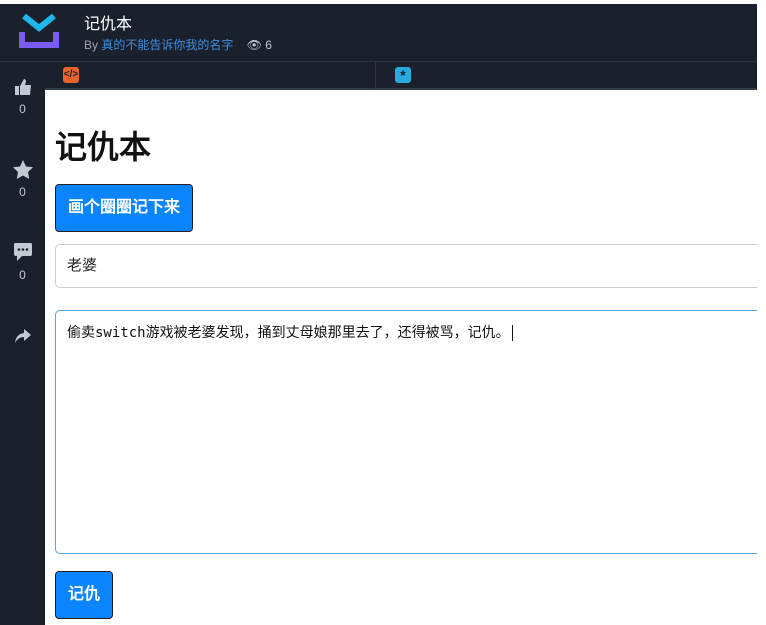 The image size is (766, 625). What do you see at coordinates (761, 312) in the screenshot?
I see `window-edge` at bounding box center [761, 312].